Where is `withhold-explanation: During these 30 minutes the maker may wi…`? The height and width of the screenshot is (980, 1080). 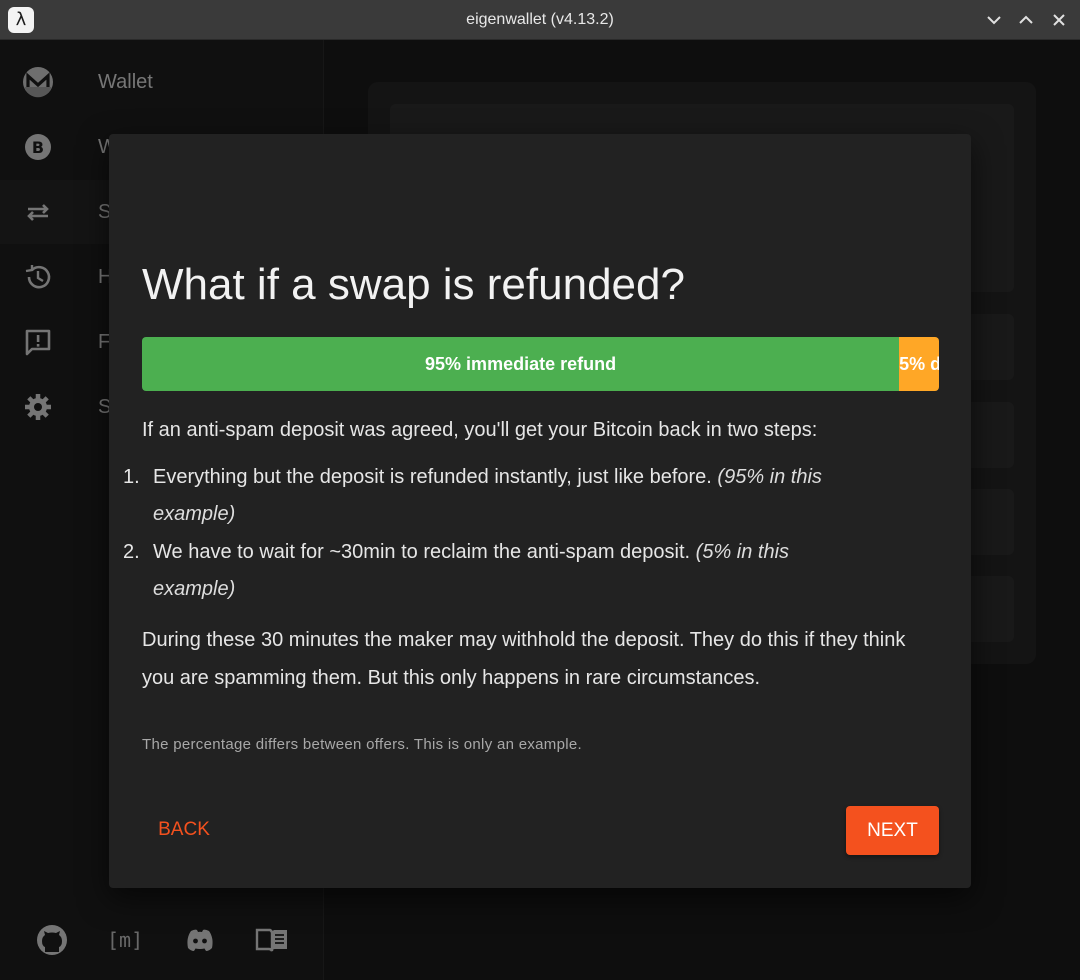
withhold-explanation: During these 30 minutes the maker may wi… is located at coordinates (524, 659).